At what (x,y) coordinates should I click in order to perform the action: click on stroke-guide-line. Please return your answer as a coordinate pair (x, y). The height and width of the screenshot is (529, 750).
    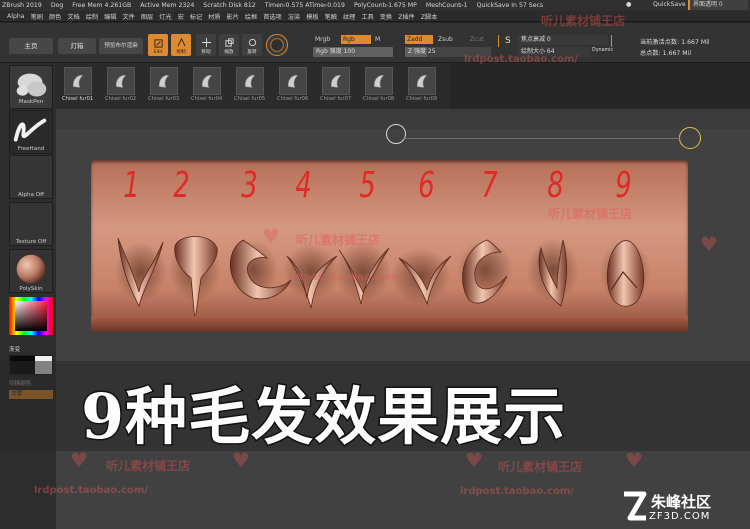
    Looking at the image, I should click on (542, 138).